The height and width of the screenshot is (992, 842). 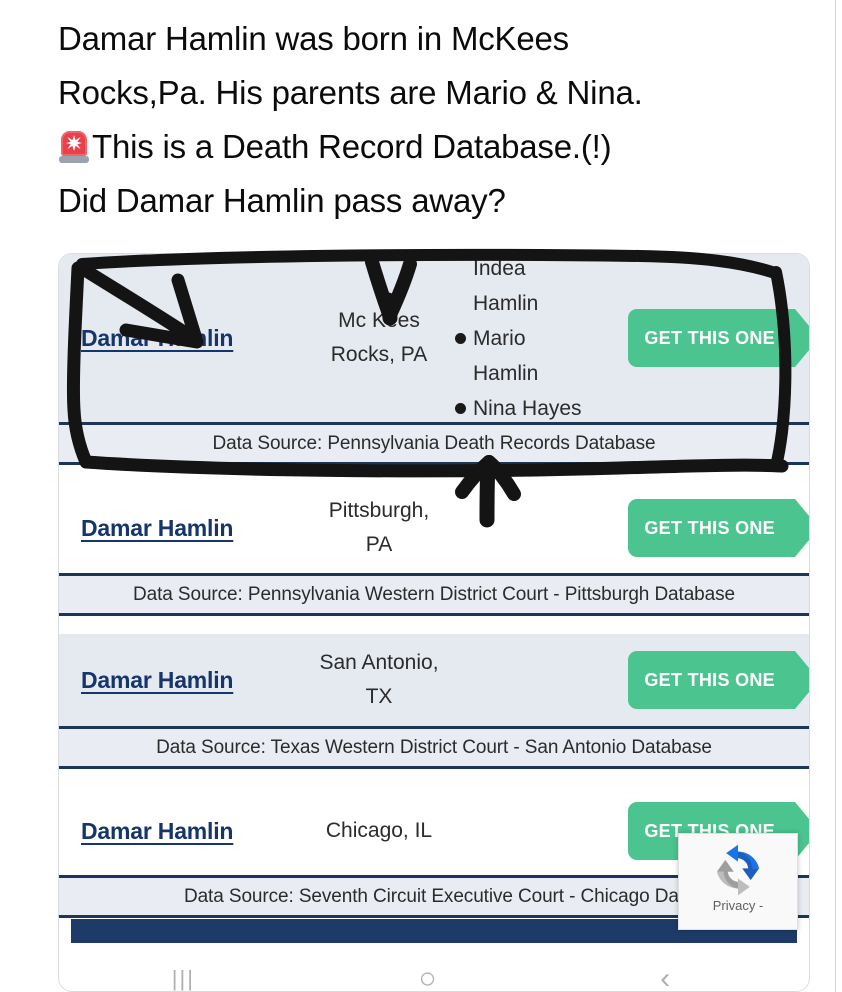 What do you see at coordinates (738, 870) in the screenshot?
I see `recaptcha-logo-icon` at bounding box center [738, 870].